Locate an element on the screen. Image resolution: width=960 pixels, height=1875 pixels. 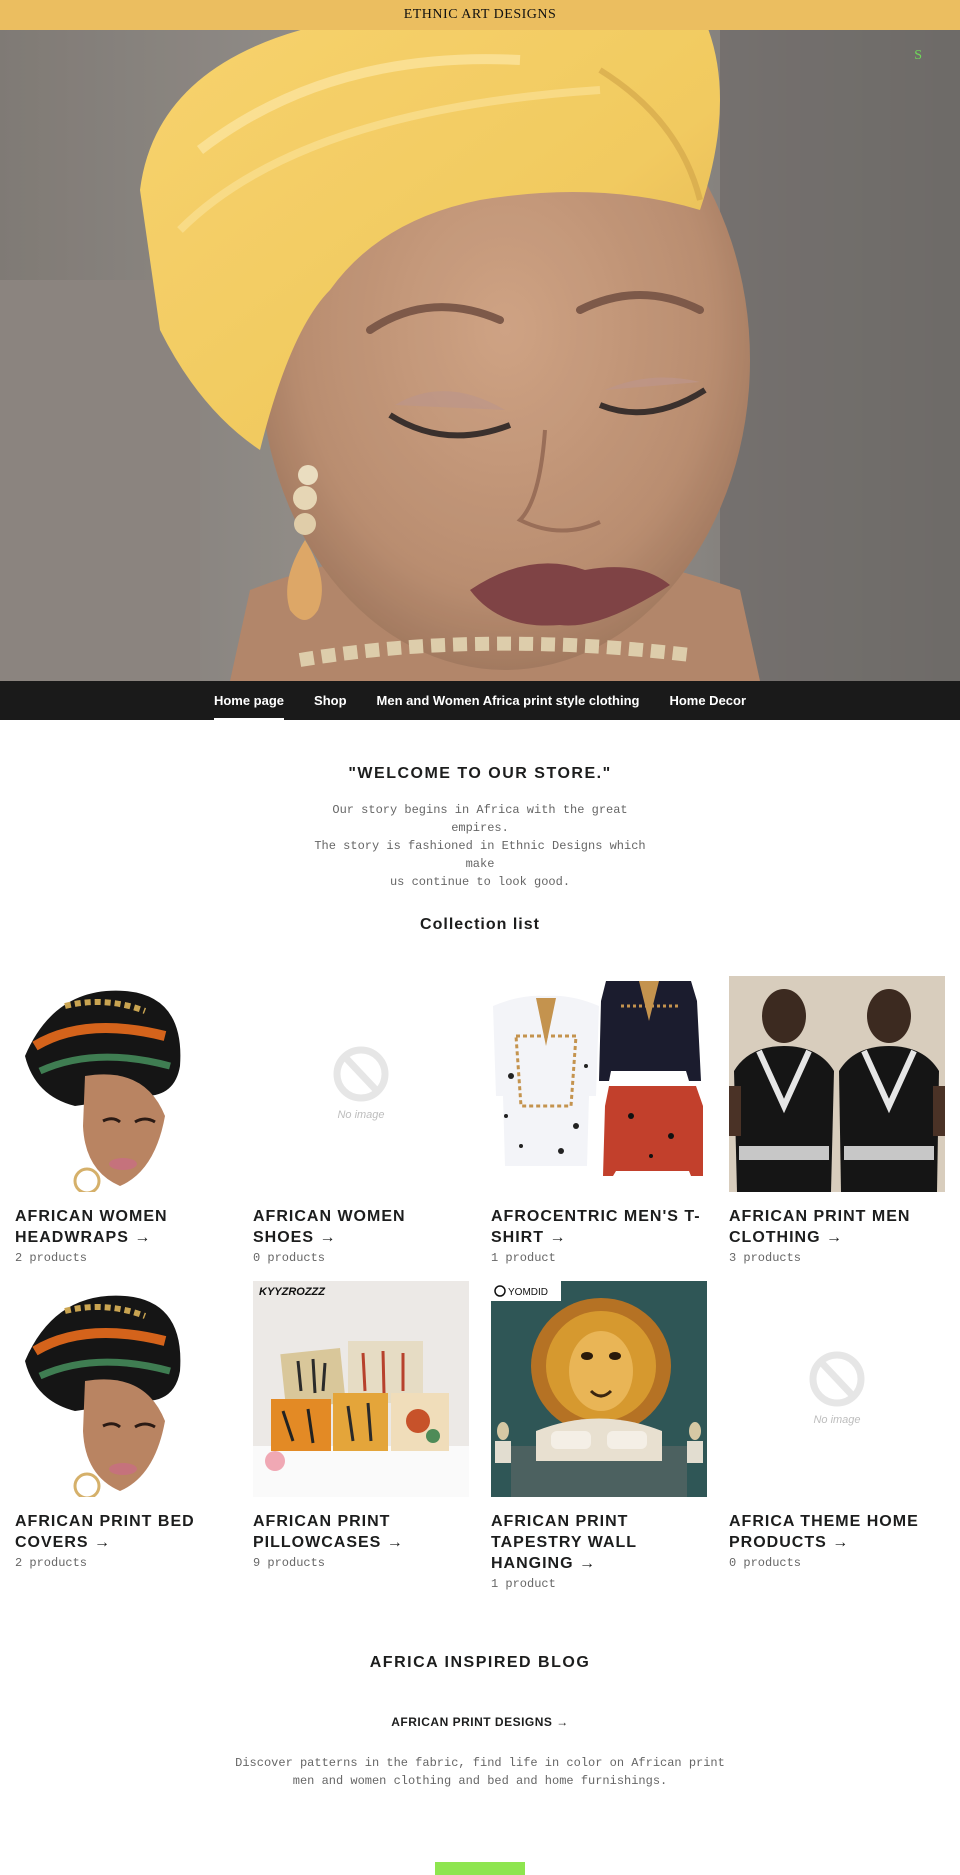
cart-icon: S is located at coordinates (918, 56).